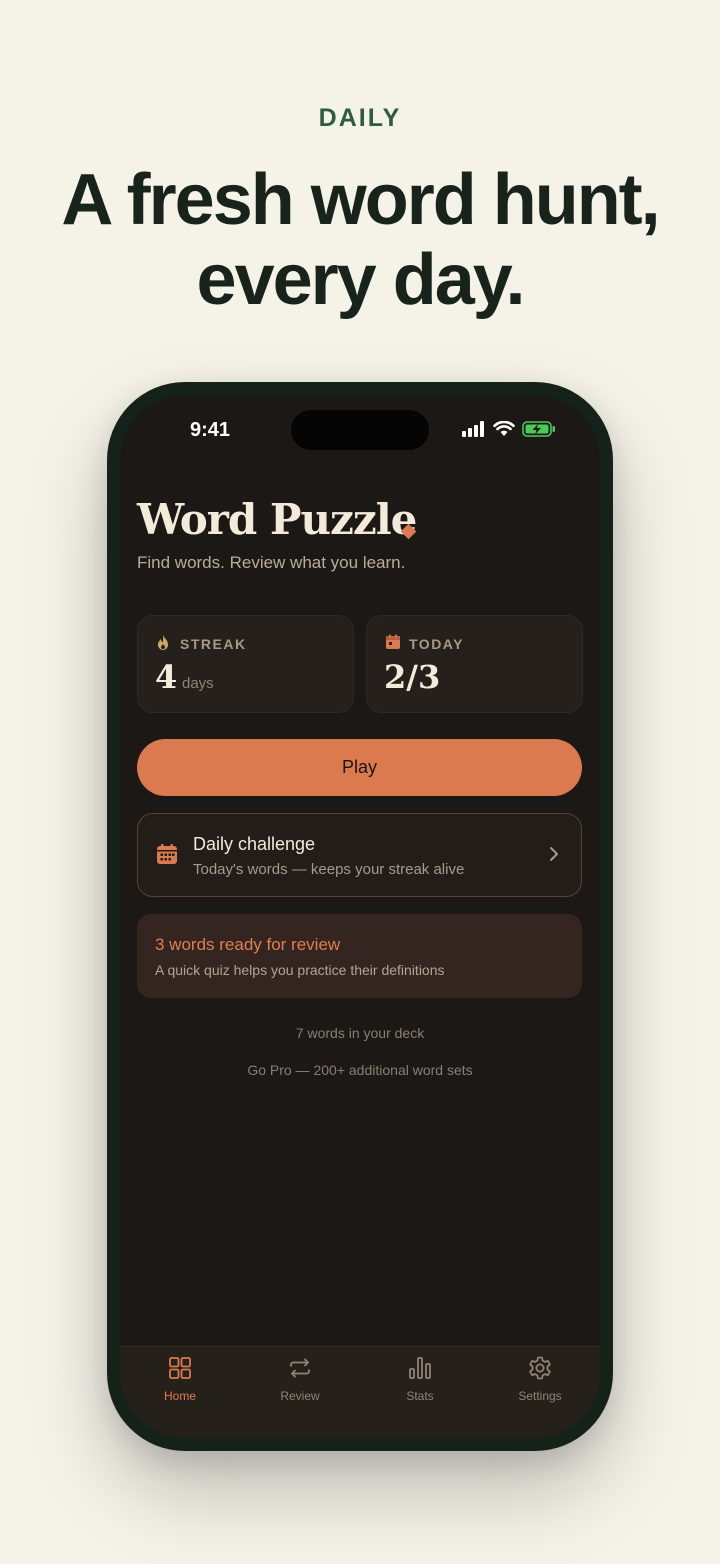 Image resolution: width=720 pixels, height=1564 pixels. What do you see at coordinates (361, 280) in the screenshot?
I see `headline-line-2: every day.` at bounding box center [361, 280].